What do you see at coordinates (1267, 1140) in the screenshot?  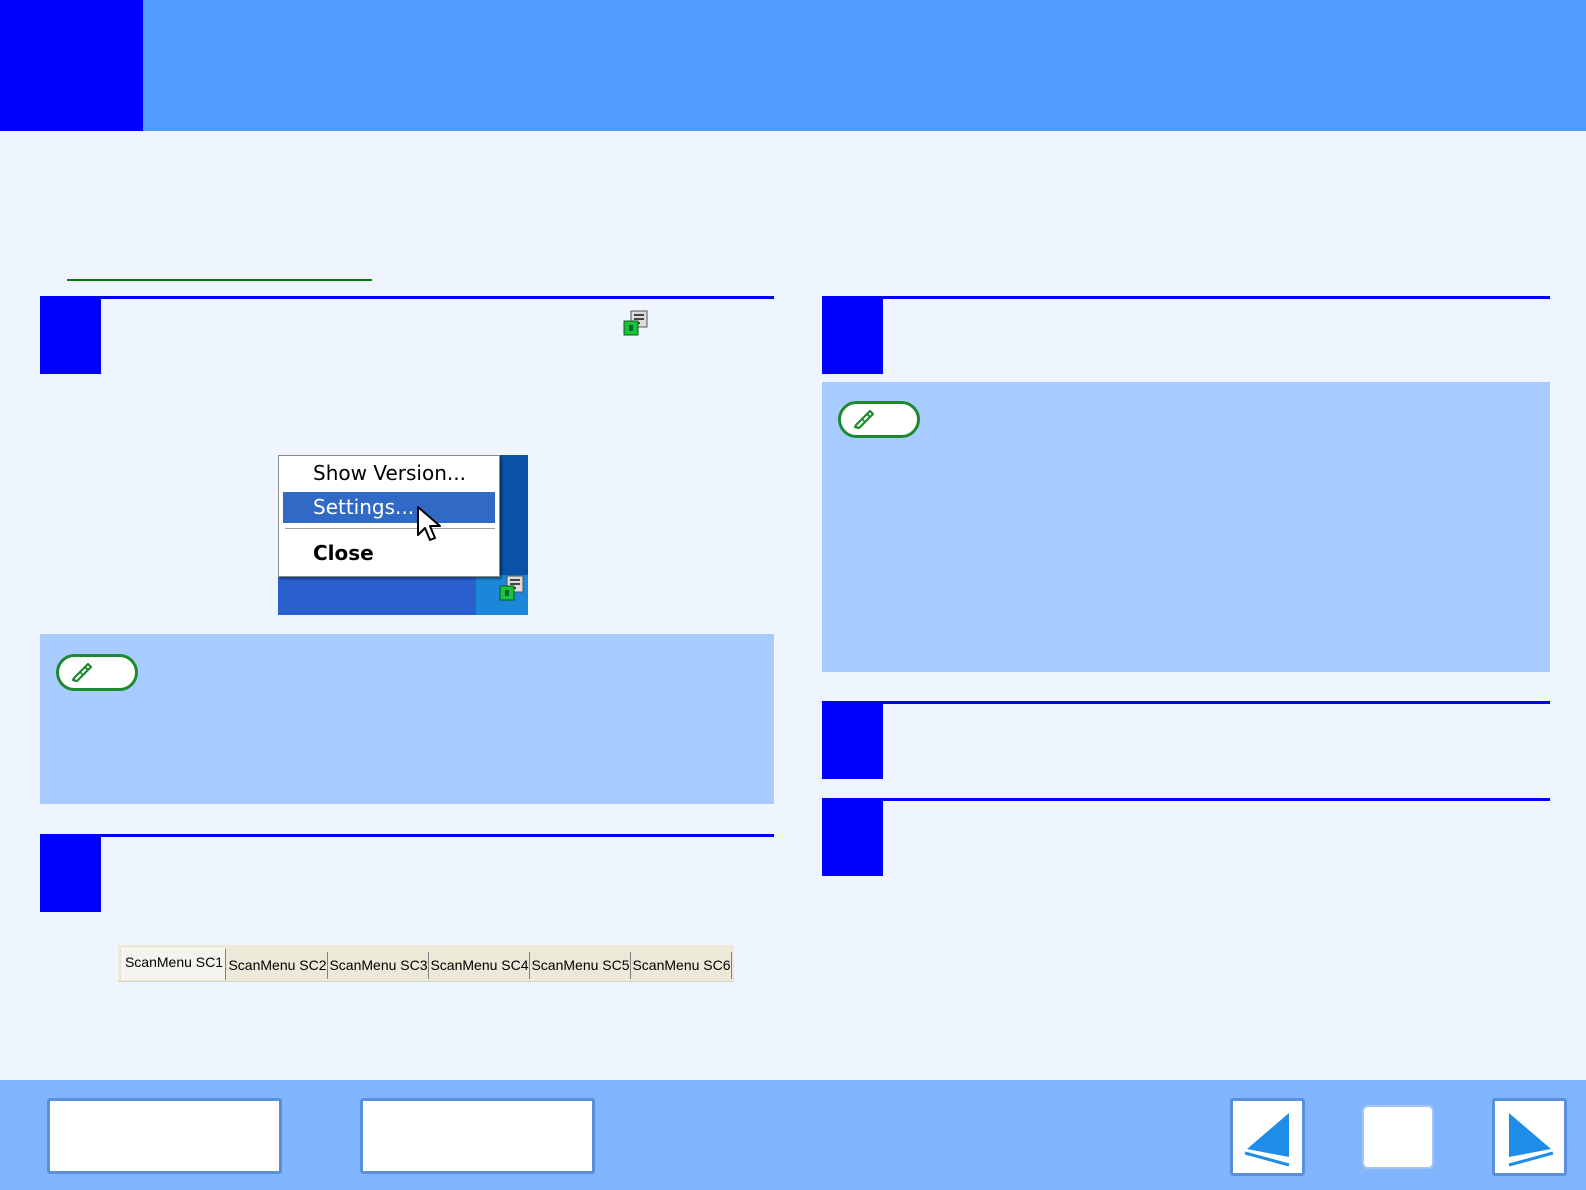 I see `previous-page-icon` at bounding box center [1267, 1140].